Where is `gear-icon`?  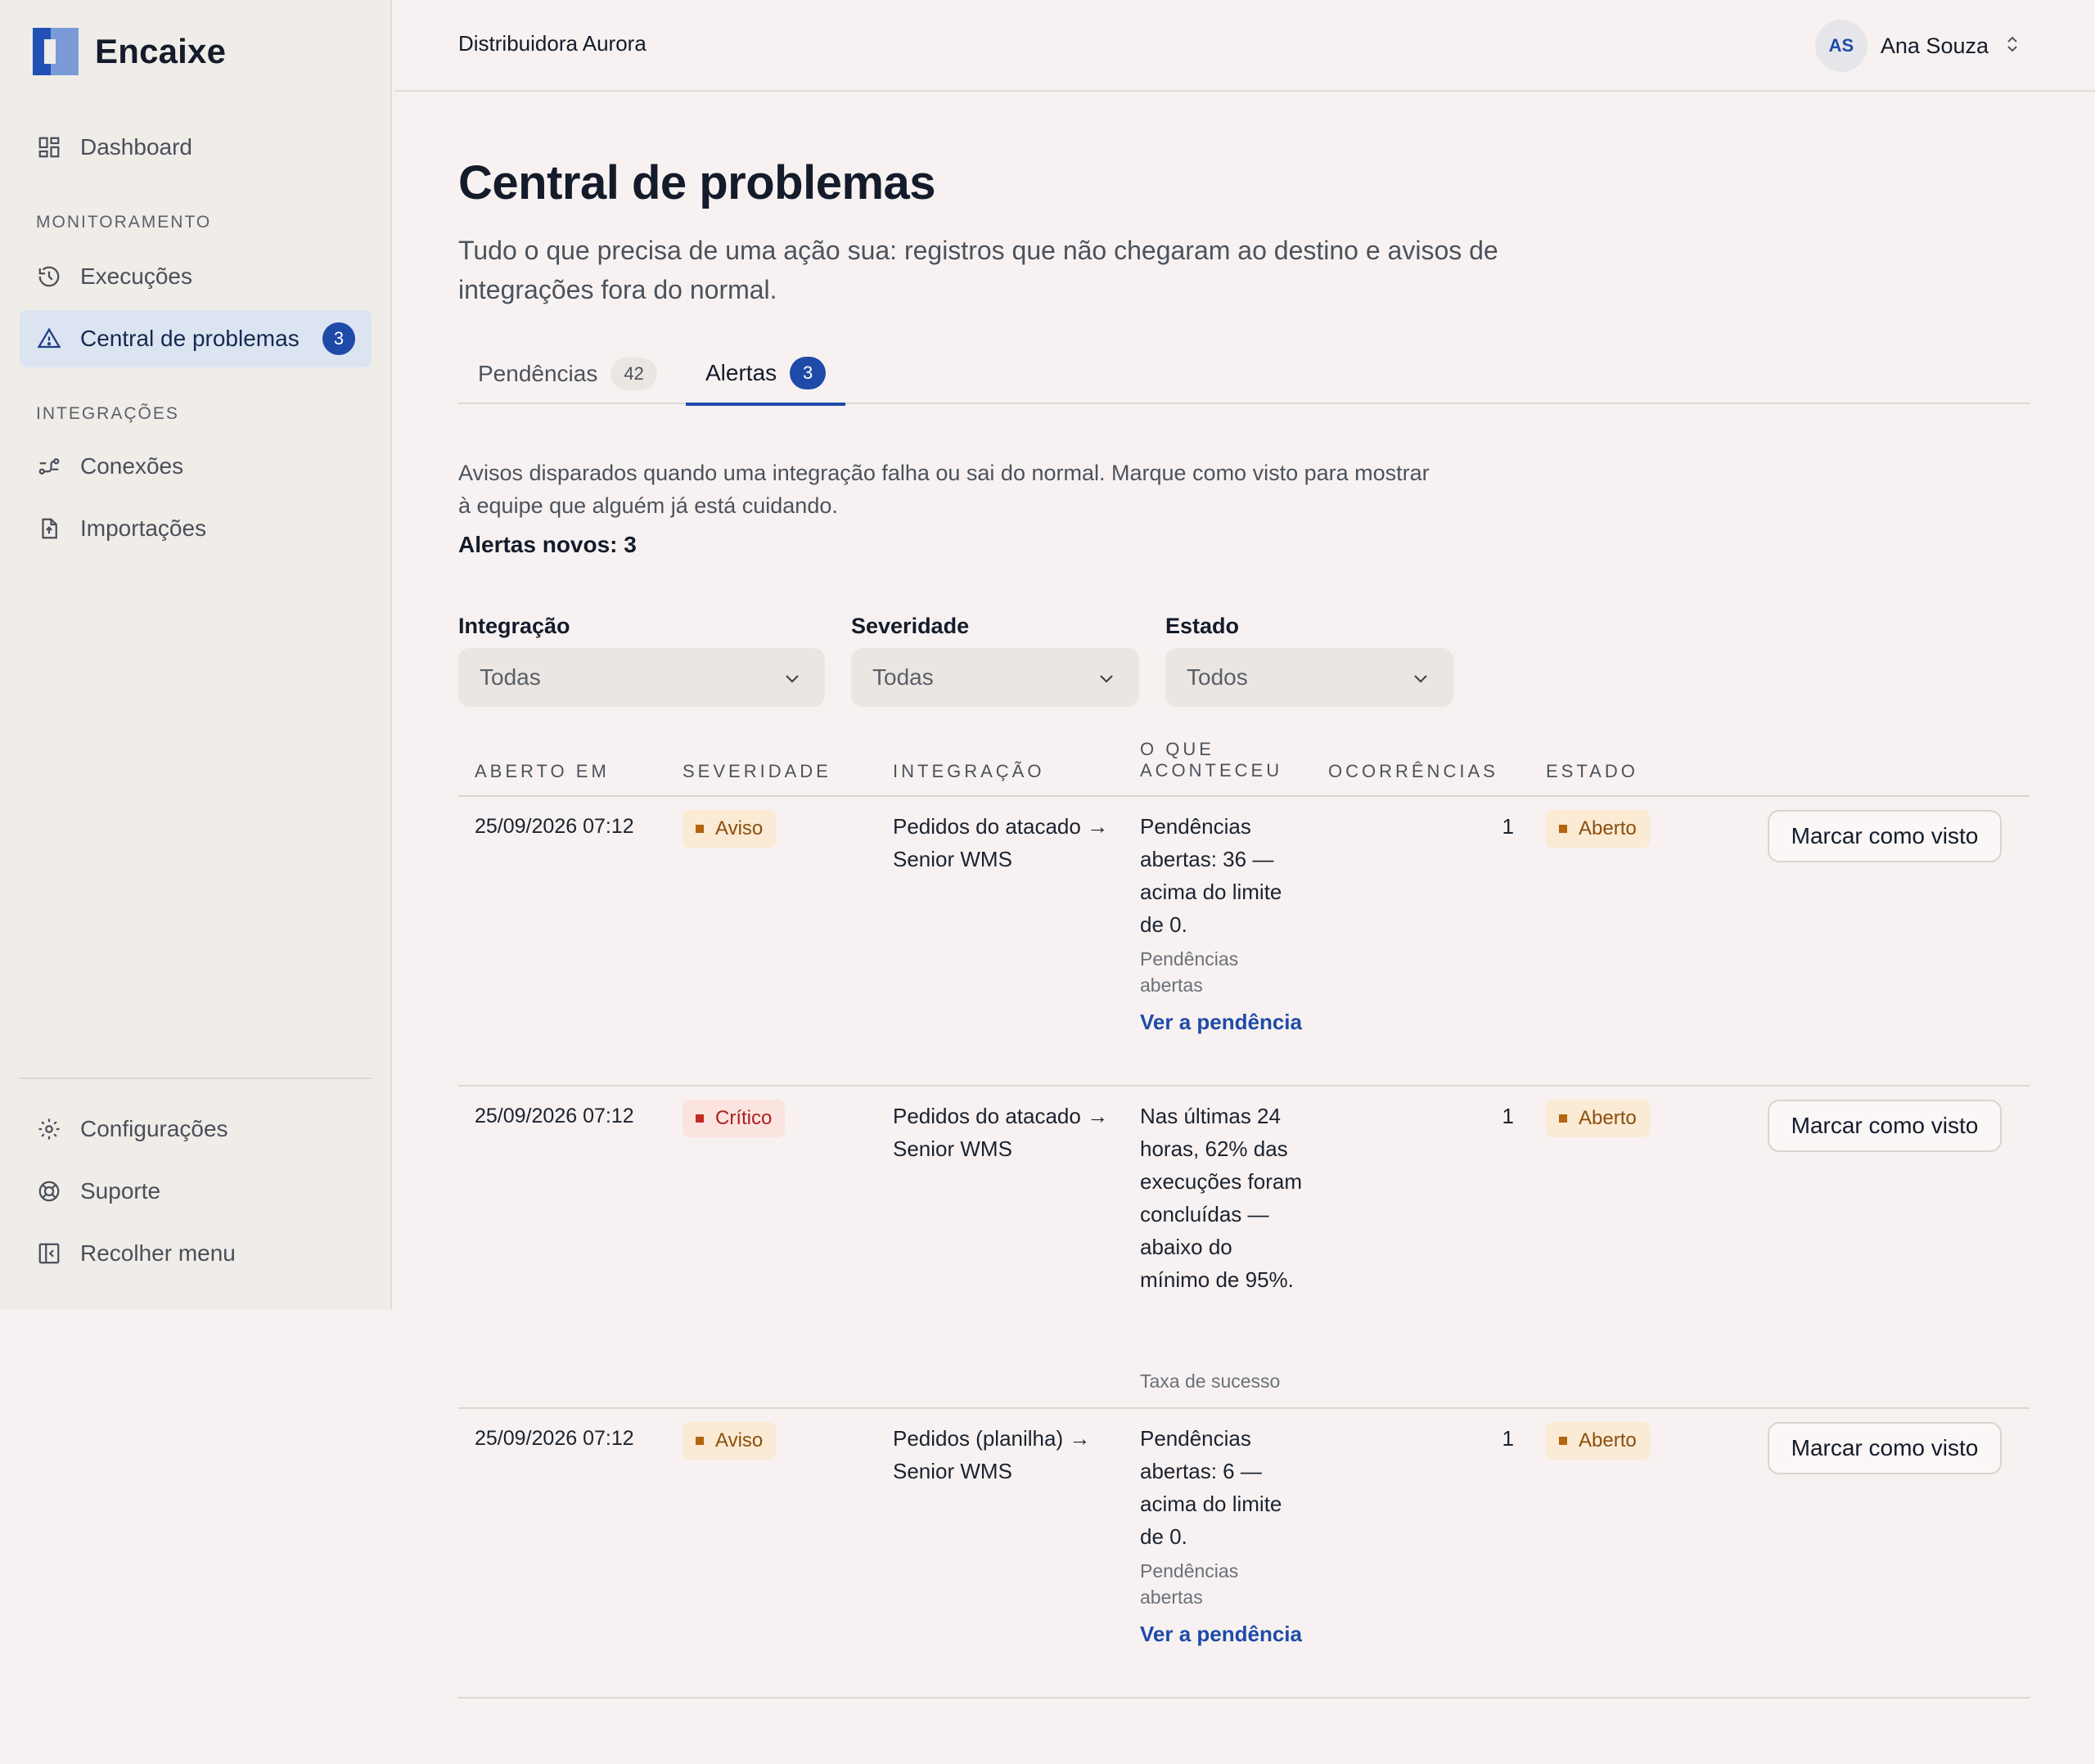
gear-icon is located at coordinates (49, 1129).